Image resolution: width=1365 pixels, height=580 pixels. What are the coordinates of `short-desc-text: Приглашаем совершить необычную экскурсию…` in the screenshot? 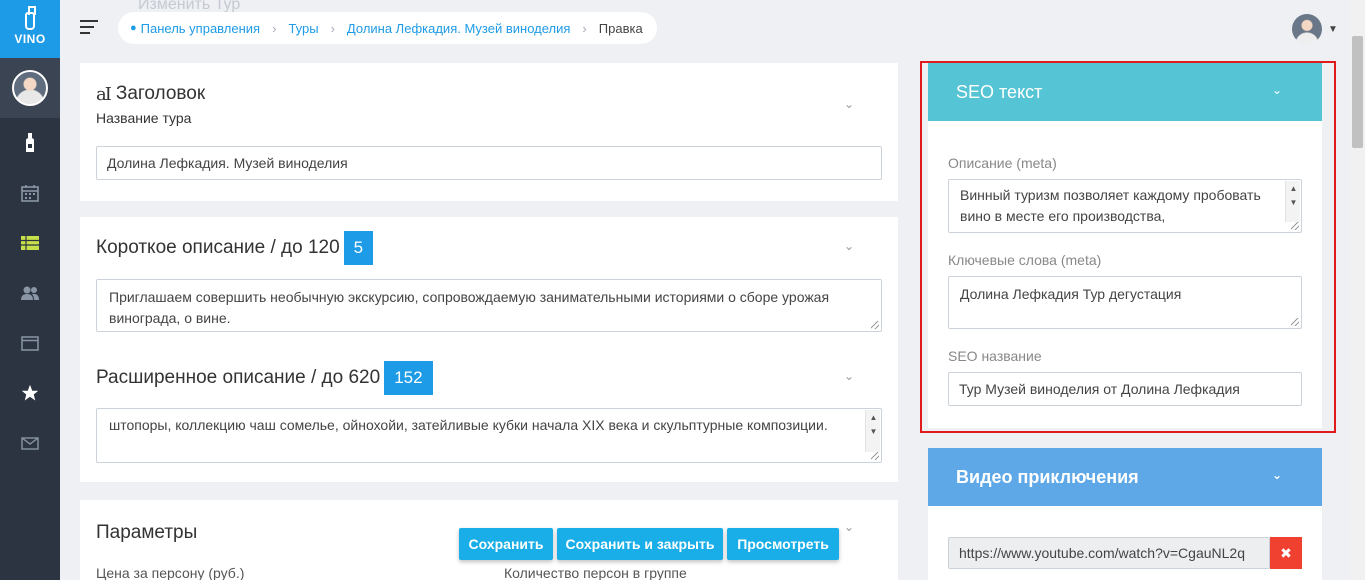 It's located at (469, 307).